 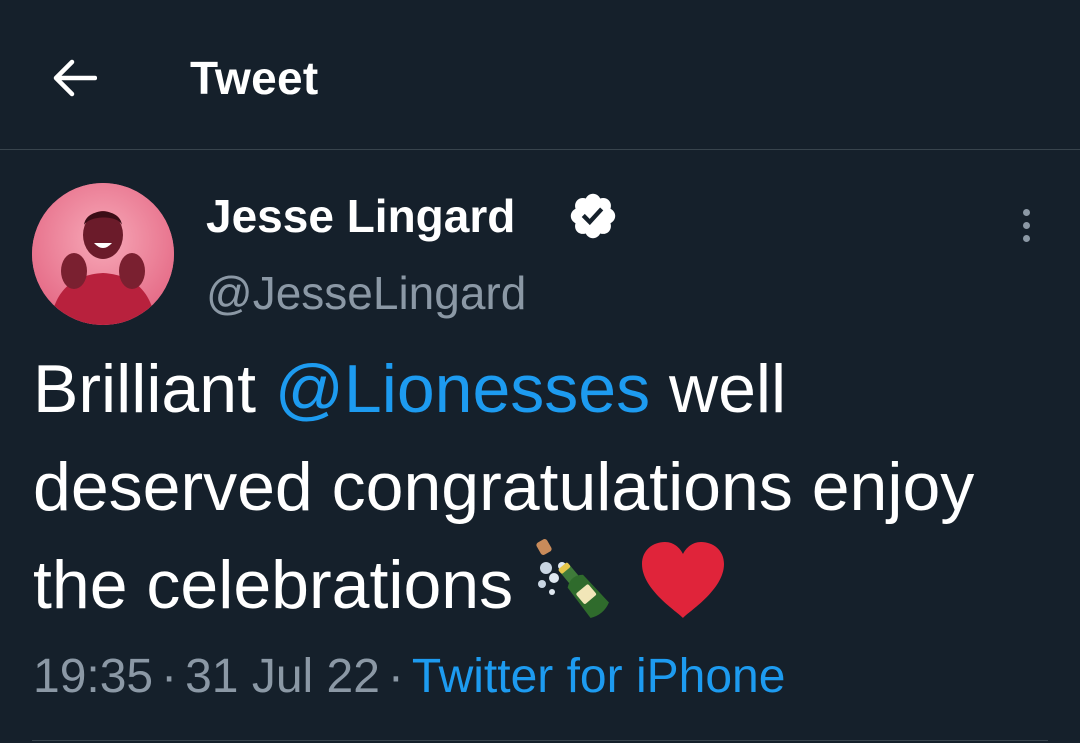 What do you see at coordinates (93, 676) in the screenshot?
I see `tweet-time: 19:35` at bounding box center [93, 676].